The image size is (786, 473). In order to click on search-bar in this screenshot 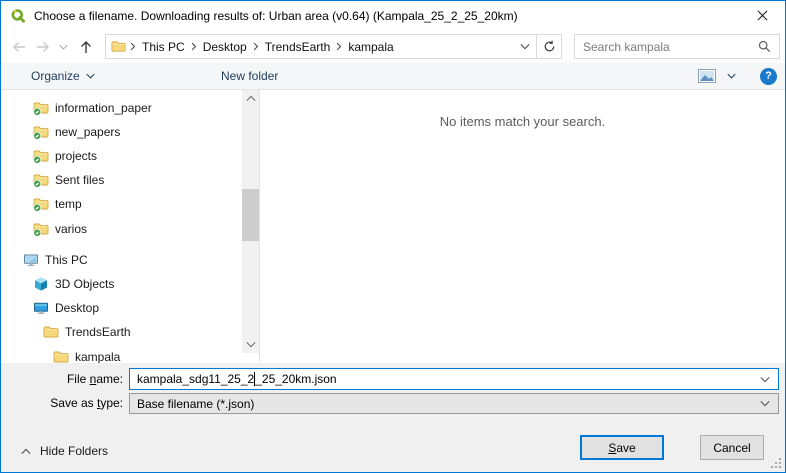, I will do `click(677, 46)`.